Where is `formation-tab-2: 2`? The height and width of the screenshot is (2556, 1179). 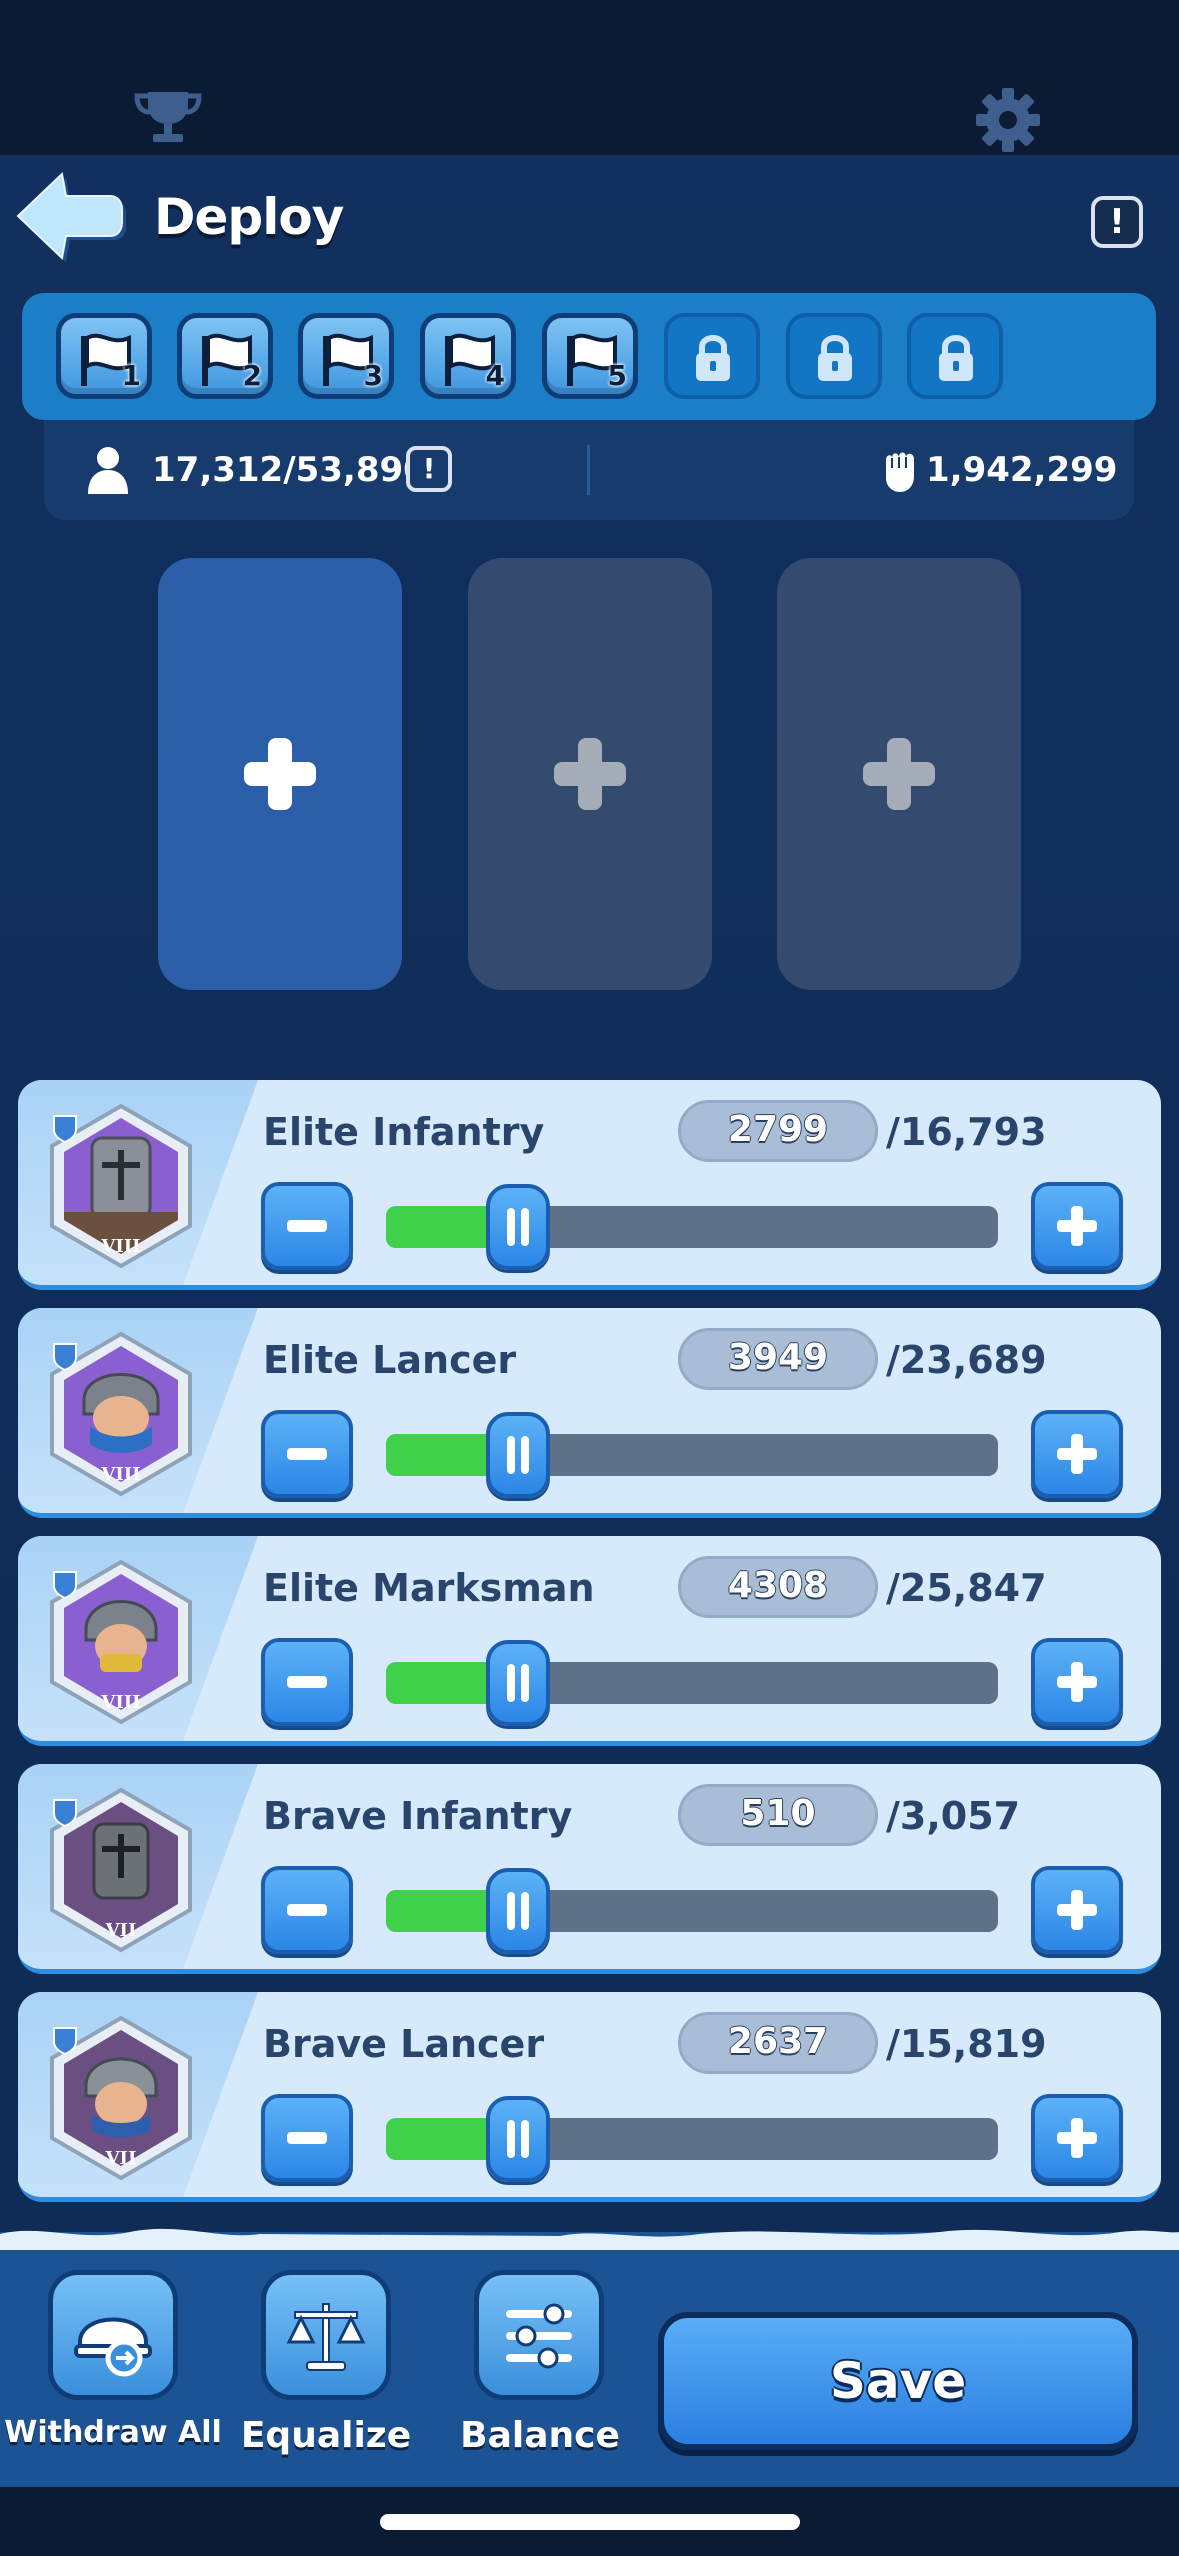
formation-tab-2: 2 is located at coordinates (225, 356).